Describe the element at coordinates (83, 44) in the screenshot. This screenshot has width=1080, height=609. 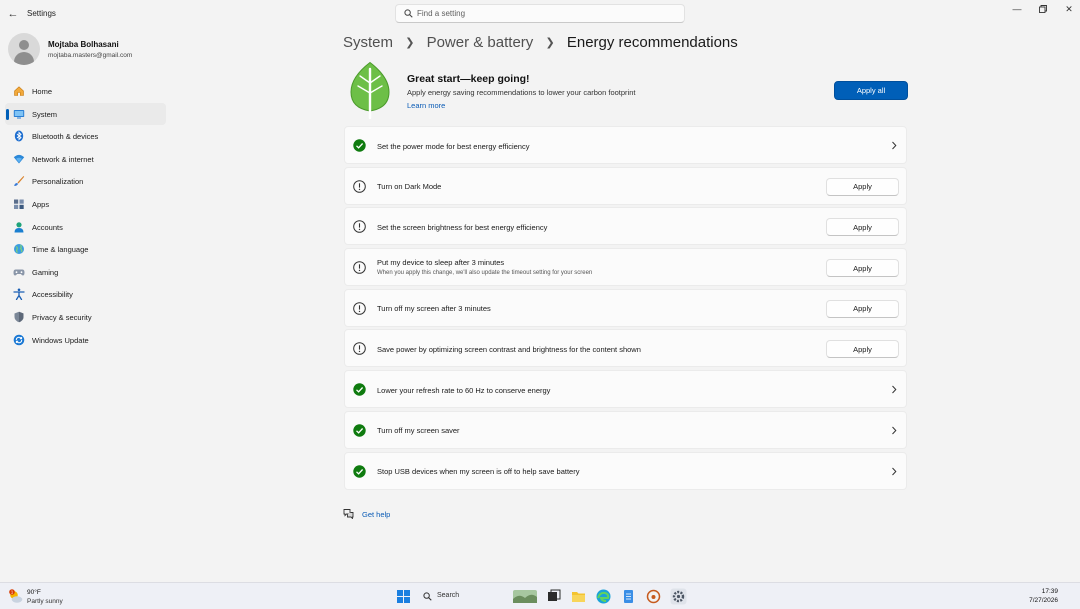
I see `profile-name: Mojtaba Bolhasani` at that location.